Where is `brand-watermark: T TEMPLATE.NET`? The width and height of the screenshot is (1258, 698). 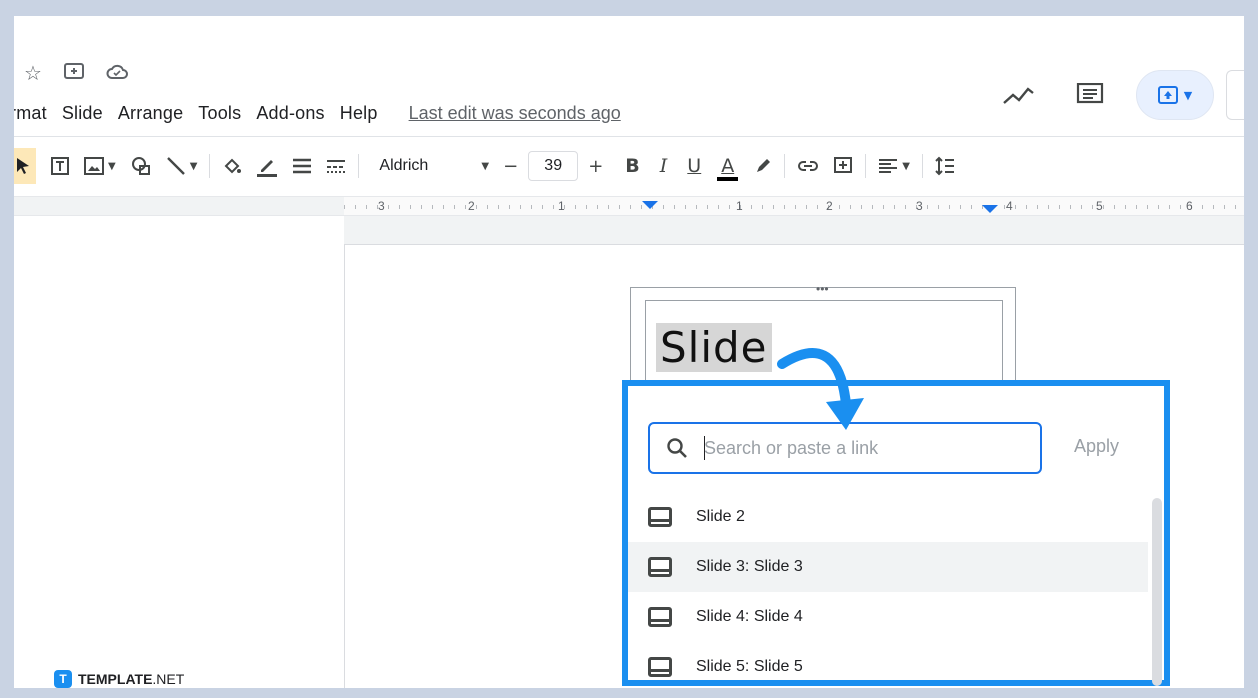
brand-watermark: T TEMPLATE.NET is located at coordinates (119, 679).